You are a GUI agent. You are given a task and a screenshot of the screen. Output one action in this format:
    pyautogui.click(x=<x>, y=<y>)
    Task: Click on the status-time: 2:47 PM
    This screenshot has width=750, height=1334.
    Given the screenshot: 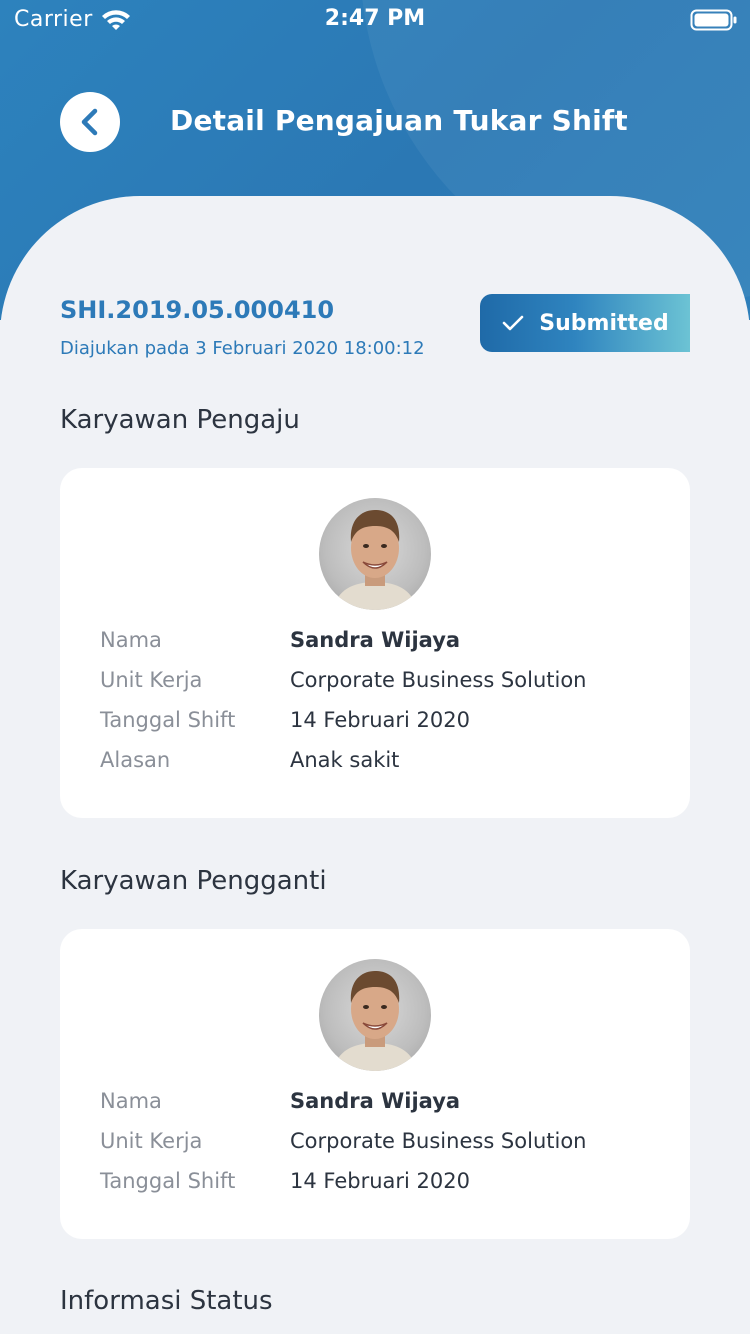 What is the action you would take?
    pyautogui.click(x=375, y=18)
    